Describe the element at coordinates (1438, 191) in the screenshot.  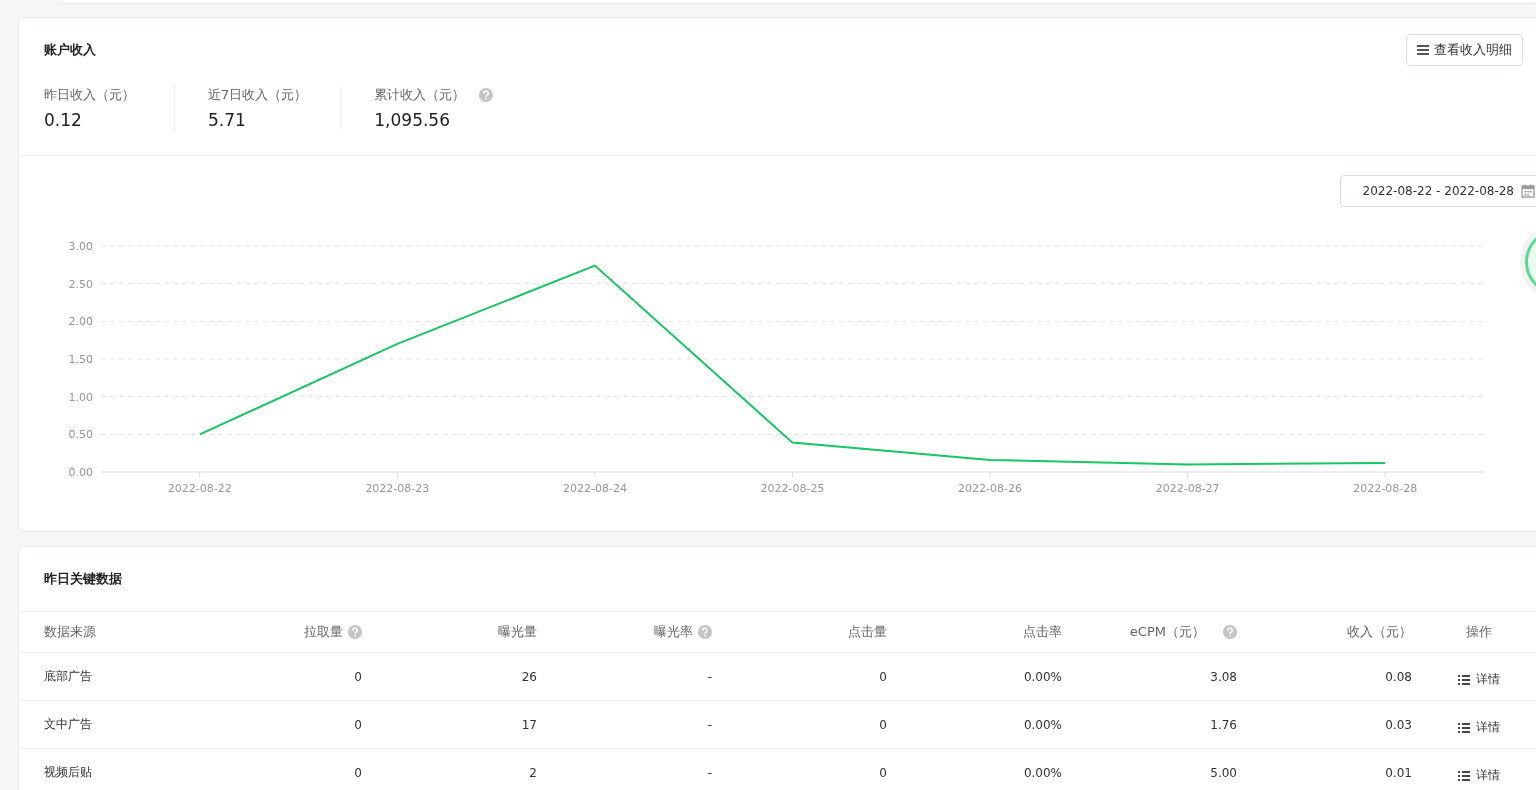
I see `date-range-picker: 2022-08-22 - 2022-08-28` at that location.